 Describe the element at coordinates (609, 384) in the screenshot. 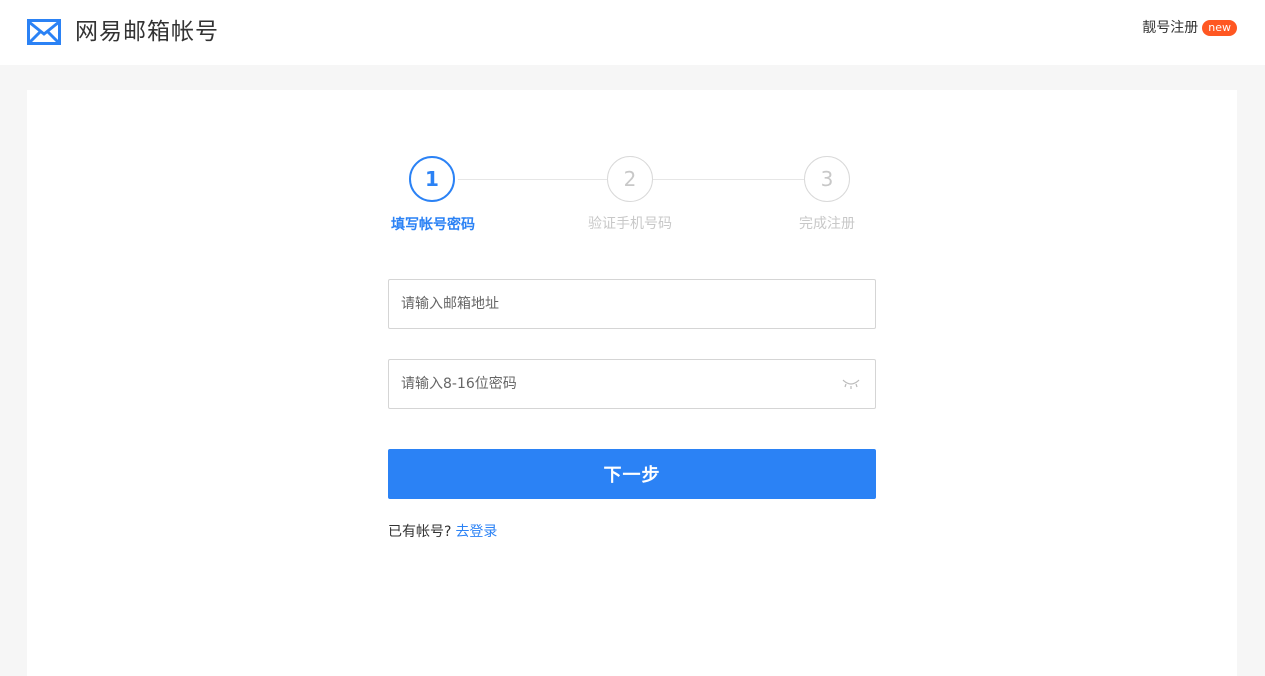

I see `password-input` at that location.